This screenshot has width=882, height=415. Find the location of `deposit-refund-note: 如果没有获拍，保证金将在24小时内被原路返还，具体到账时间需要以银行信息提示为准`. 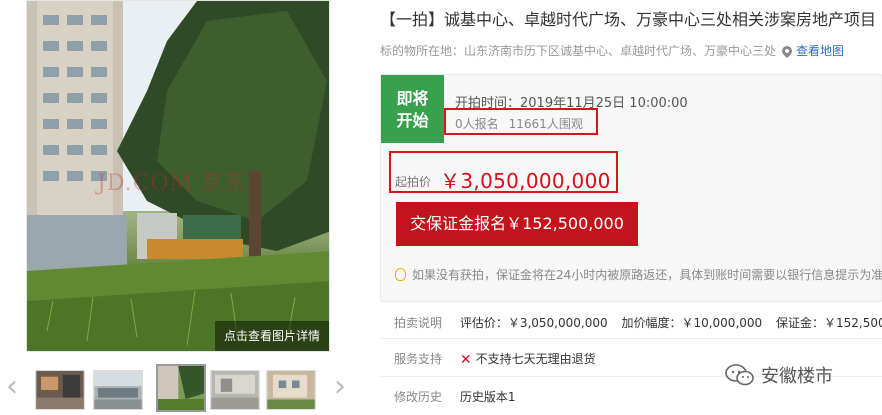

deposit-refund-note: 如果没有获拍，保证金将在24小时内被原路返还，具体到账时间需要以银行信息提示为准 is located at coordinates (638, 274).